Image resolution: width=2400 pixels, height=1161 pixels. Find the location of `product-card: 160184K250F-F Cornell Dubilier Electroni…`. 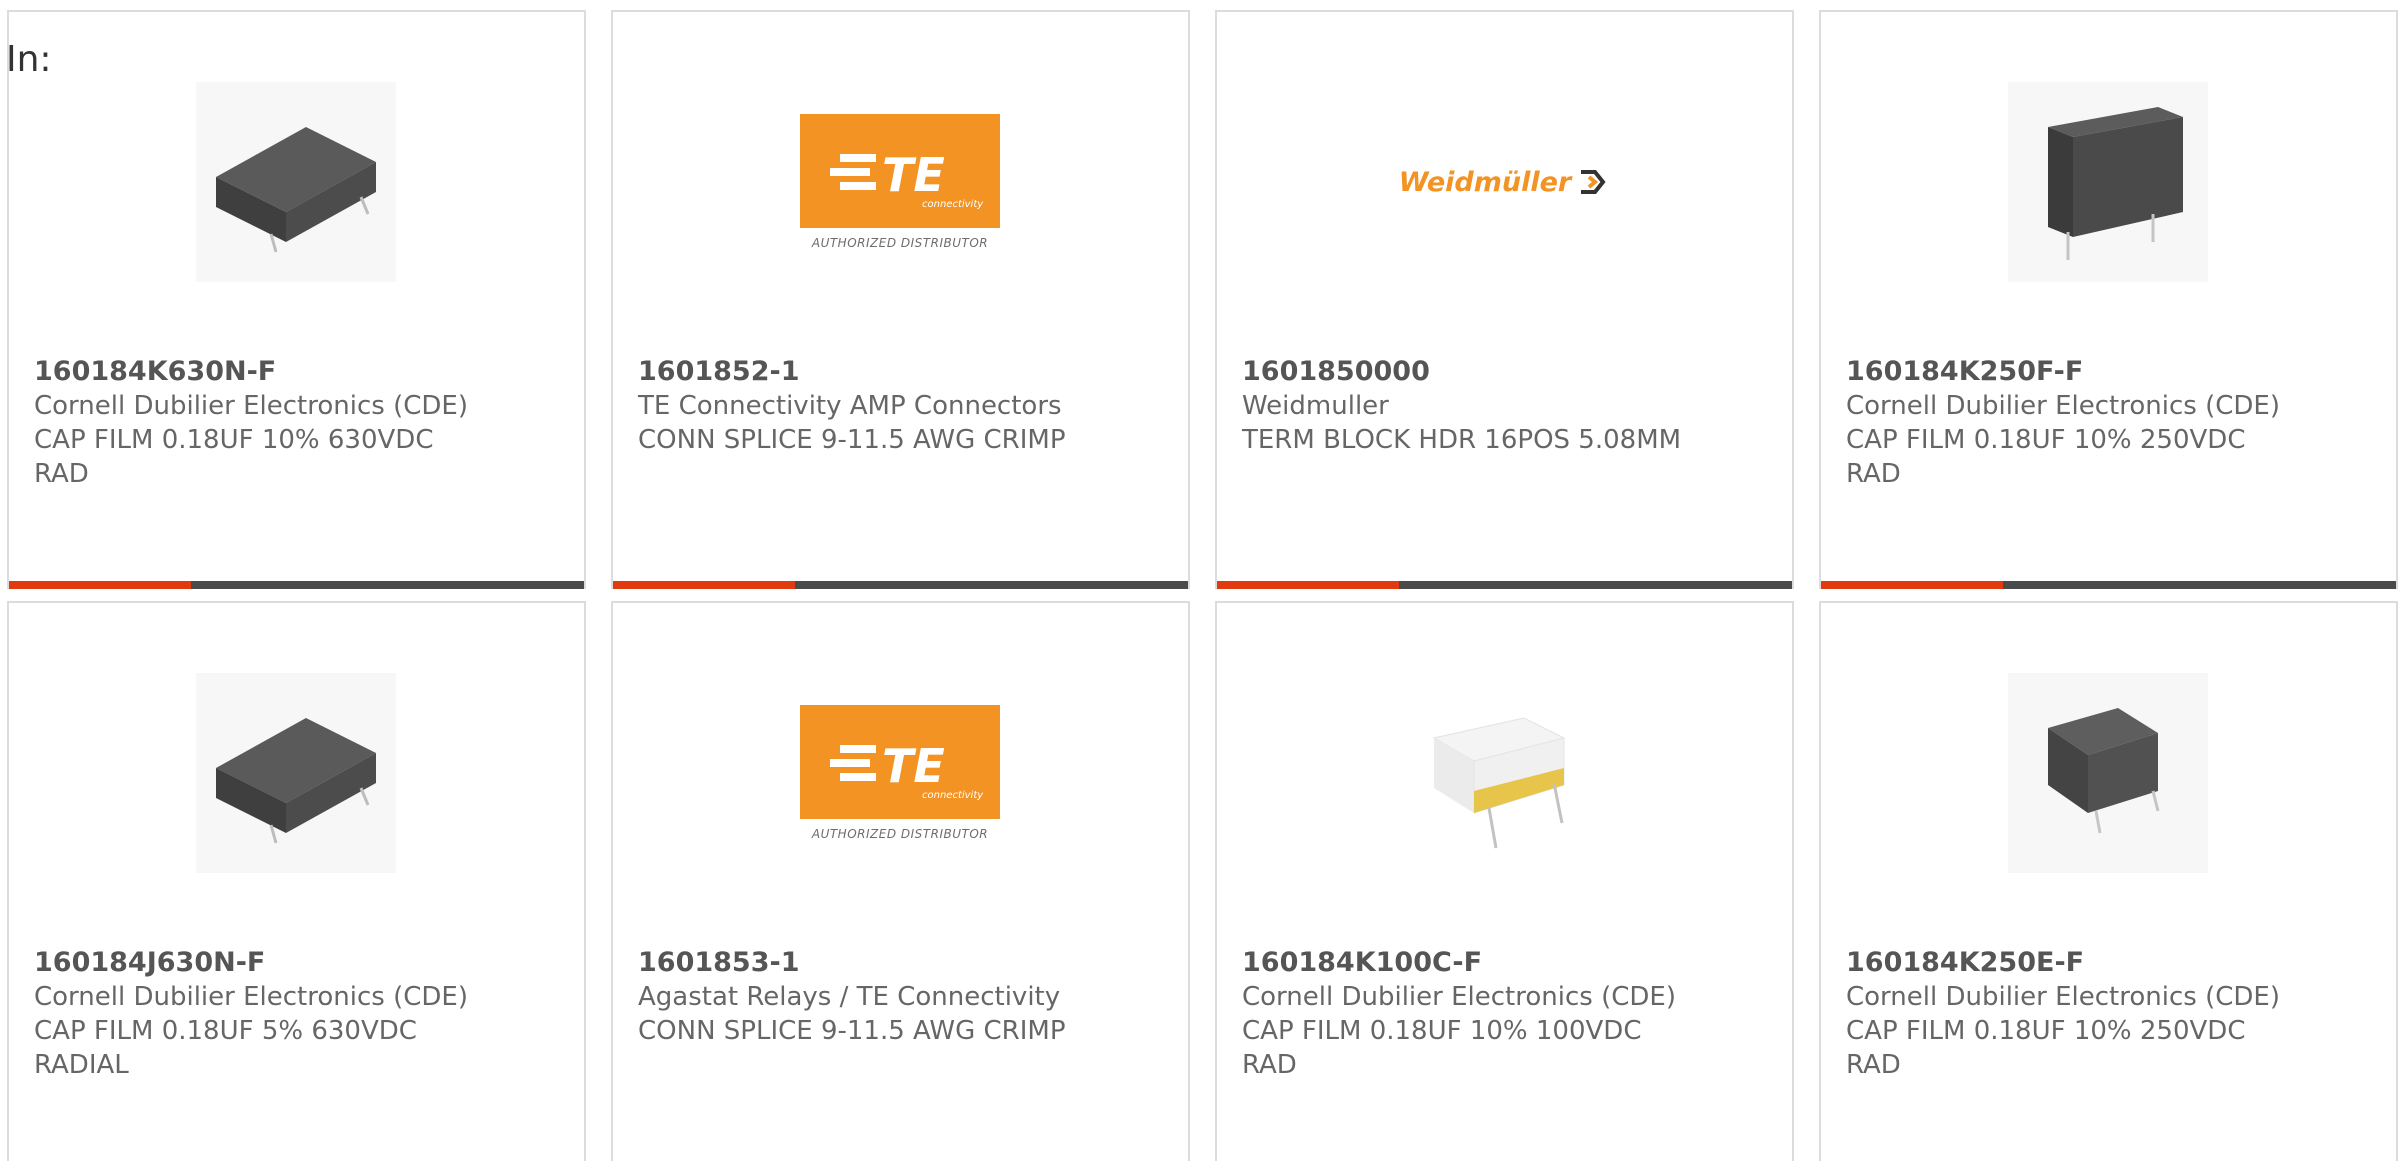

product-card: 160184K250F-F Cornell Dubilier Electroni… is located at coordinates (2108, 299).